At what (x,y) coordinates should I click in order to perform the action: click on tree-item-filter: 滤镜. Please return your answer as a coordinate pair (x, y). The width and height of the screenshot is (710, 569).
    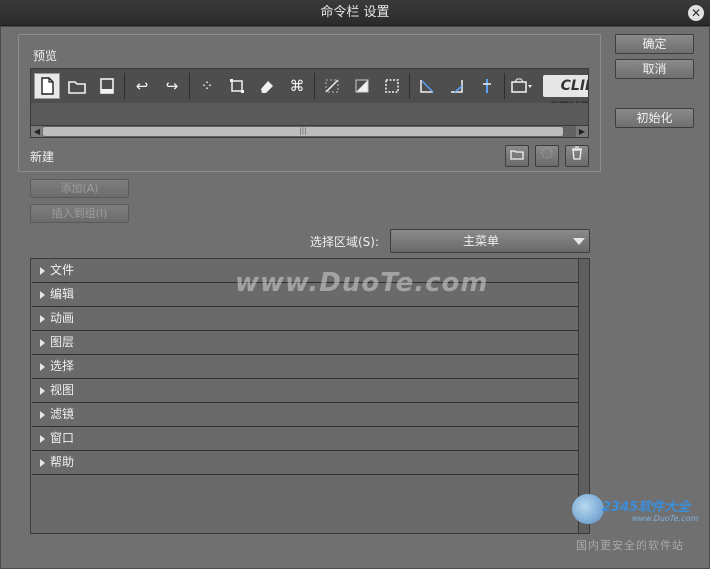
    Looking at the image, I should click on (305, 415).